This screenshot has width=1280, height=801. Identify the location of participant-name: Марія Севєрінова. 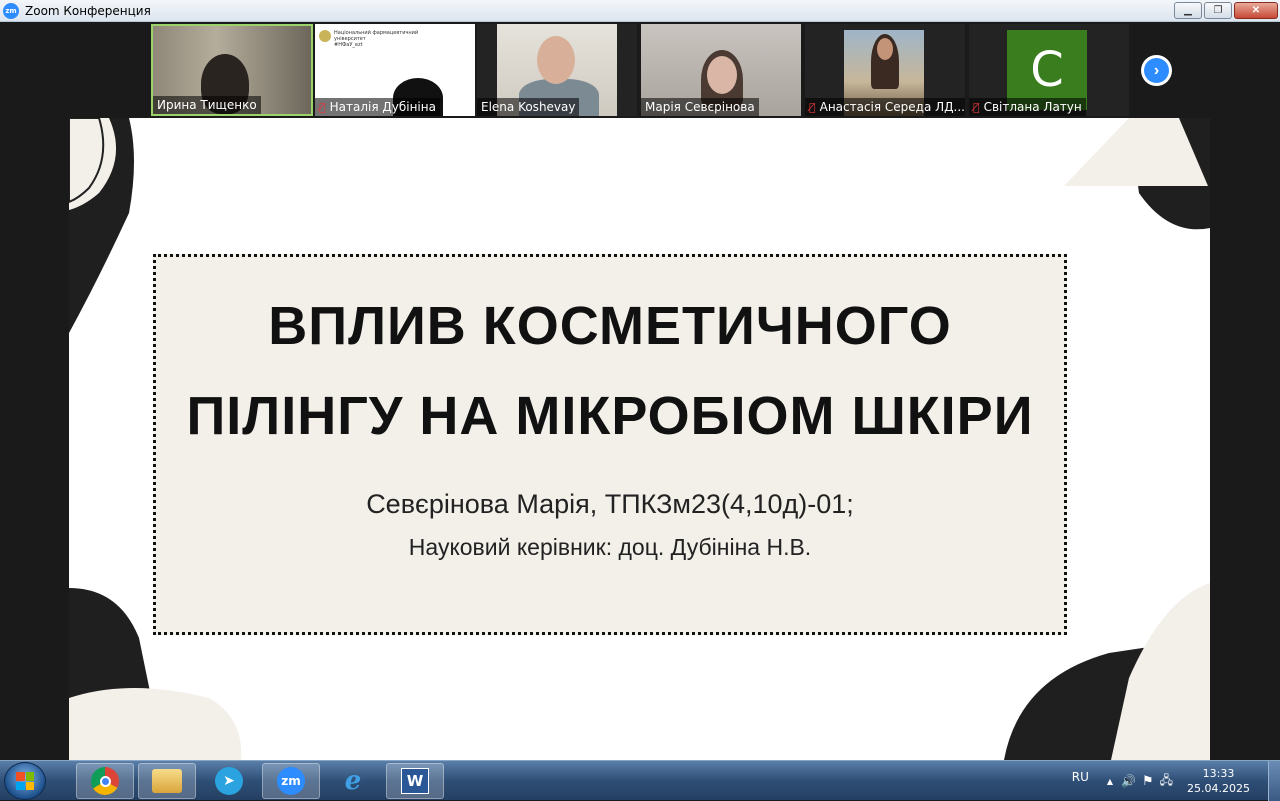
(700, 107).